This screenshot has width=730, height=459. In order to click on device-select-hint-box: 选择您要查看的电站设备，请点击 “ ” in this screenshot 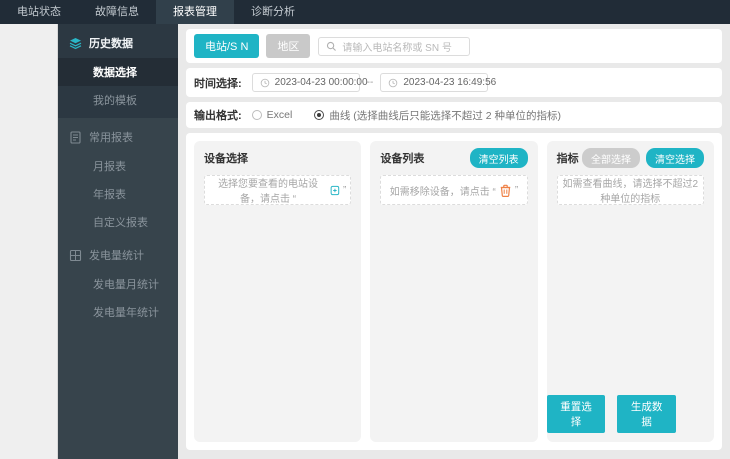, I will do `click(278, 190)`.